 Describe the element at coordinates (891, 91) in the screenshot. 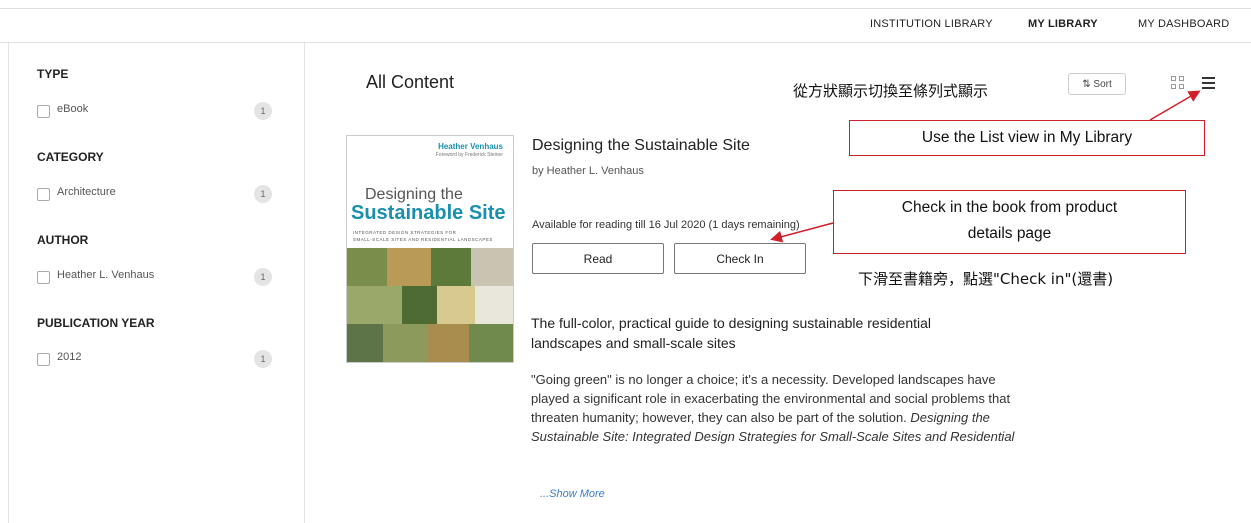

I see `annotation-list-view-zh: 從方狀顯示切換至條列式顯示` at that location.